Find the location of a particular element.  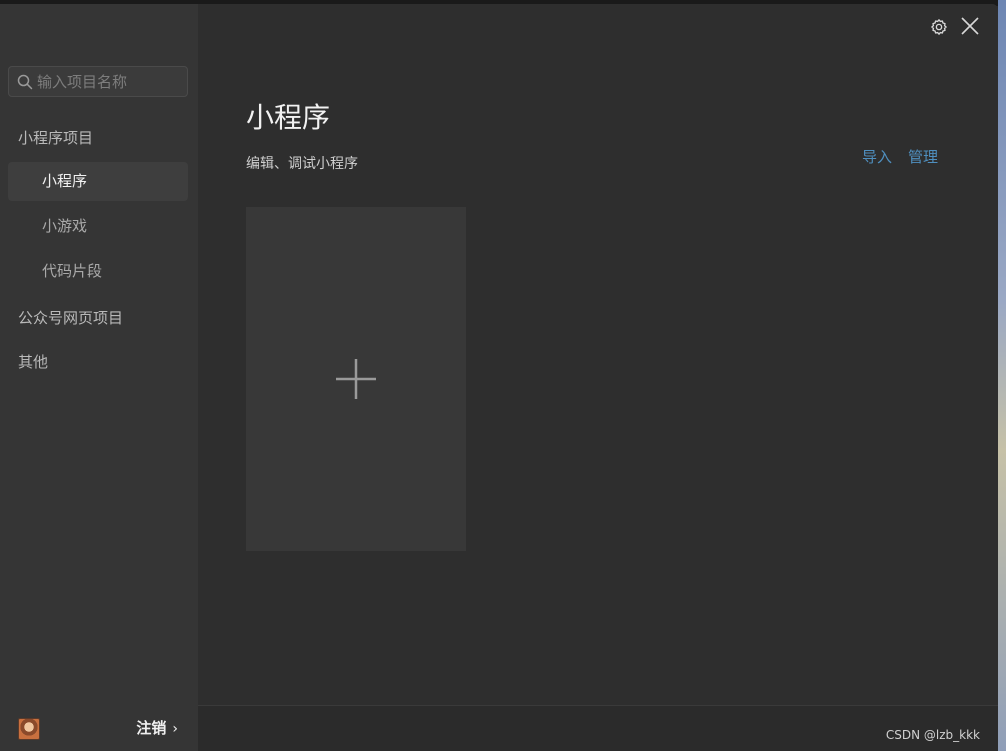

background-desktop-edge is located at coordinates (1002, 375).